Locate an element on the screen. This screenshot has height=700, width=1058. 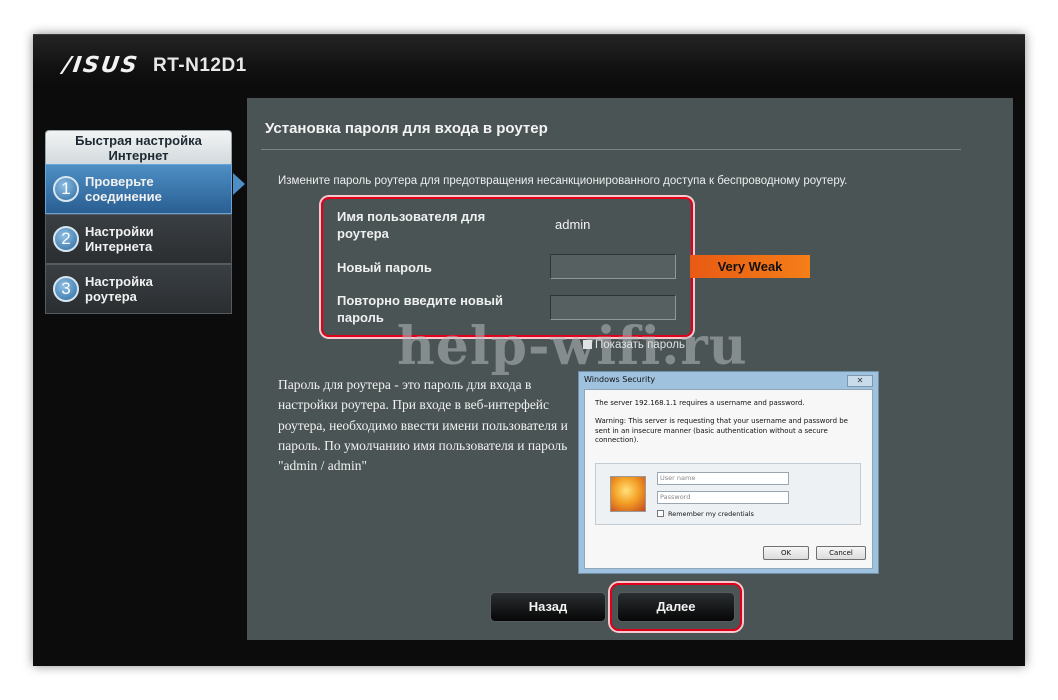
dialog-username-field: User name is located at coordinates (723, 478).